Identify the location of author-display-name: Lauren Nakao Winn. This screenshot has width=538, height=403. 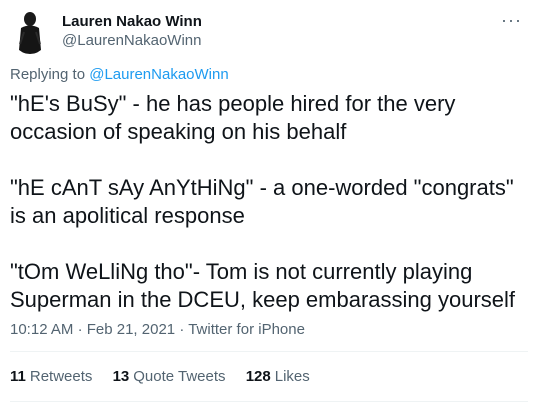
(132, 22).